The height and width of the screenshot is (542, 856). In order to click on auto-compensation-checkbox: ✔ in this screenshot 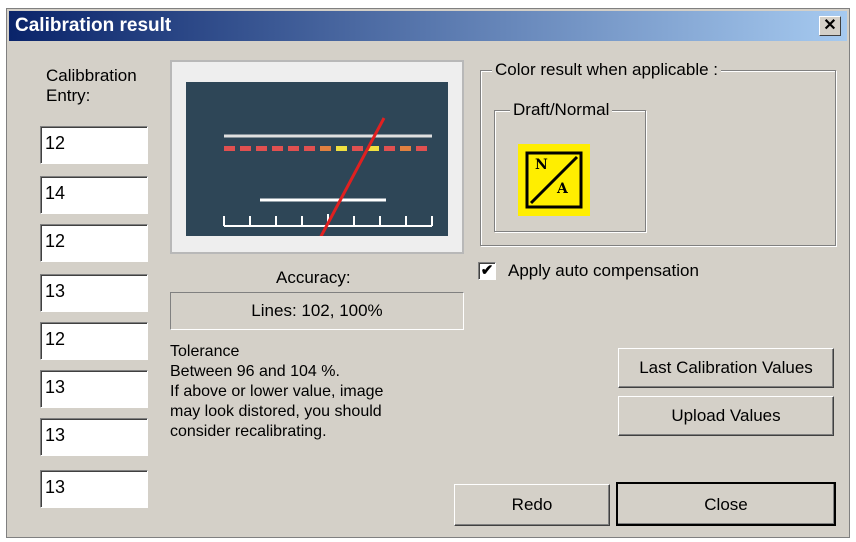, I will do `click(487, 271)`.